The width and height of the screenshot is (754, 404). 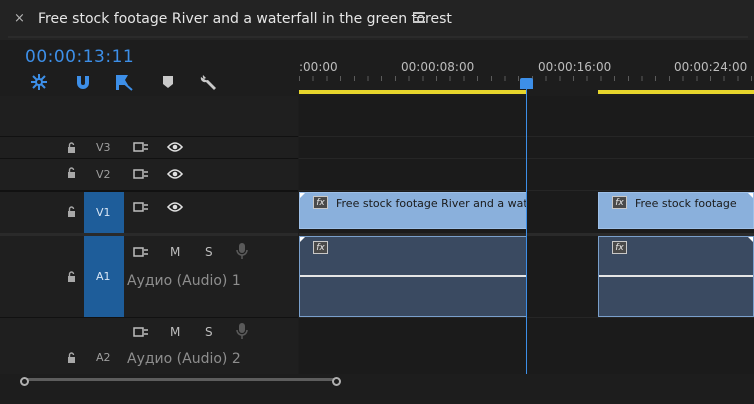 I want to click on hamburger-icon, so click(x=419, y=19).